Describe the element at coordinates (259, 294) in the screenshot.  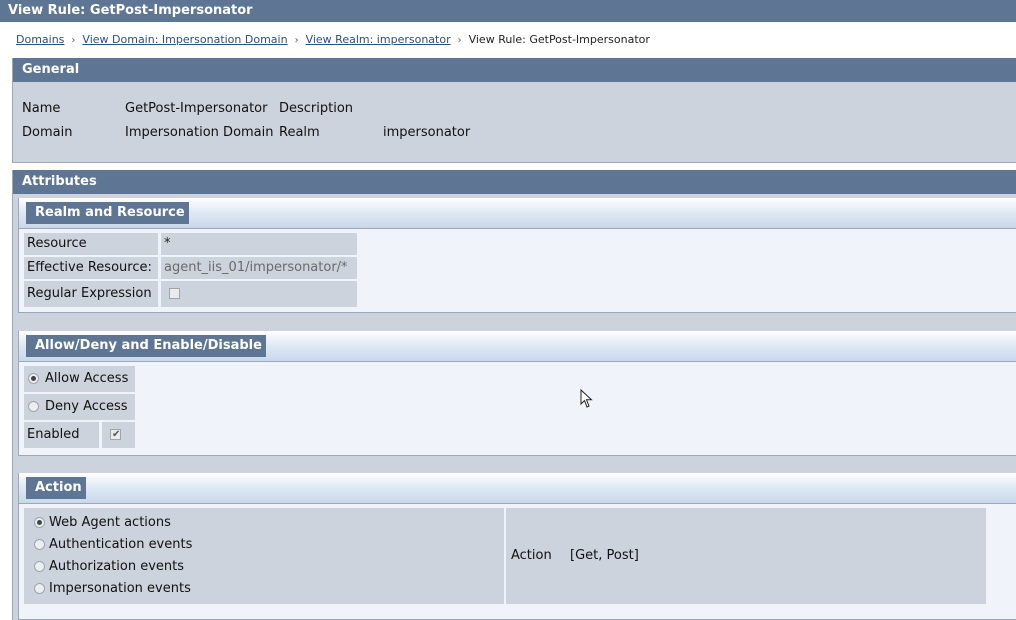
I see `regex-cell` at that location.